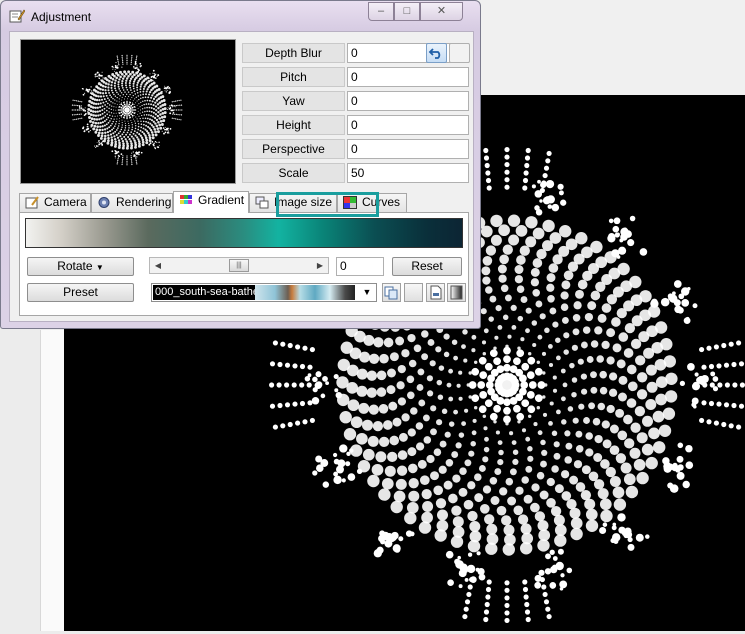 Image resolution: width=745 pixels, height=634 pixels. What do you see at coordinates (305, 292) in the screenshot?
I see `preset-gradient-swatch` at bounding box center [305, 292].